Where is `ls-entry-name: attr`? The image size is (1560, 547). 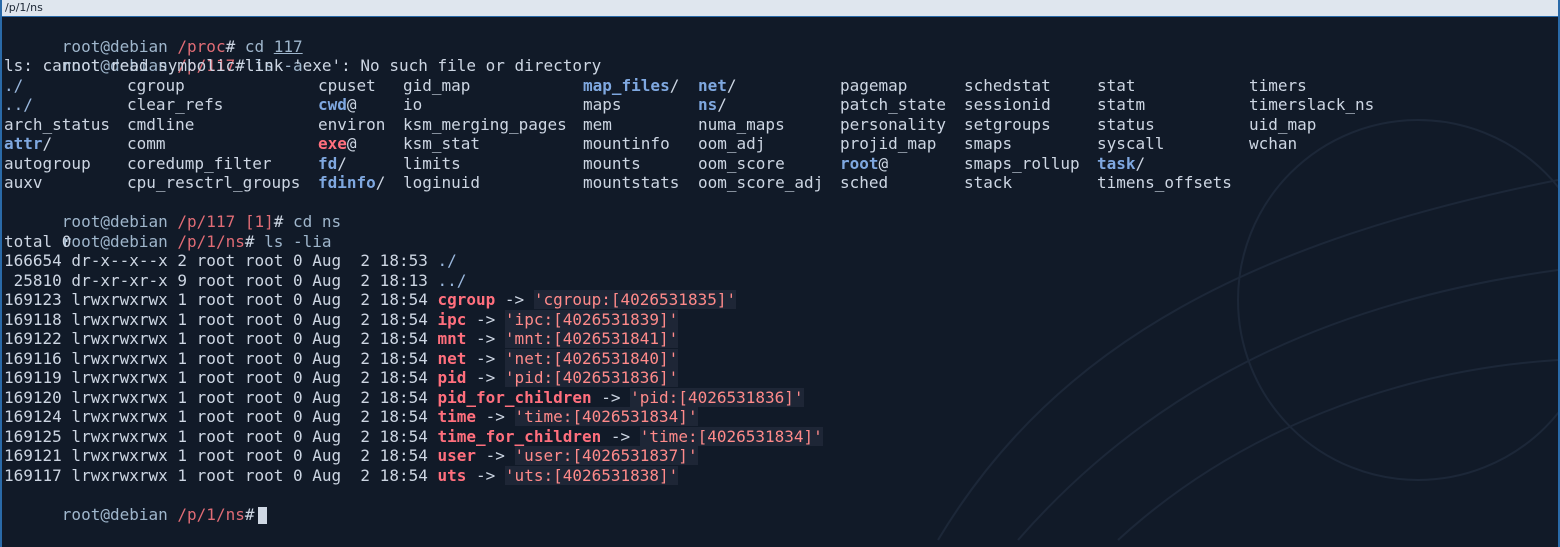
ls-entry-name: attr is located at coordinates (23, 143).